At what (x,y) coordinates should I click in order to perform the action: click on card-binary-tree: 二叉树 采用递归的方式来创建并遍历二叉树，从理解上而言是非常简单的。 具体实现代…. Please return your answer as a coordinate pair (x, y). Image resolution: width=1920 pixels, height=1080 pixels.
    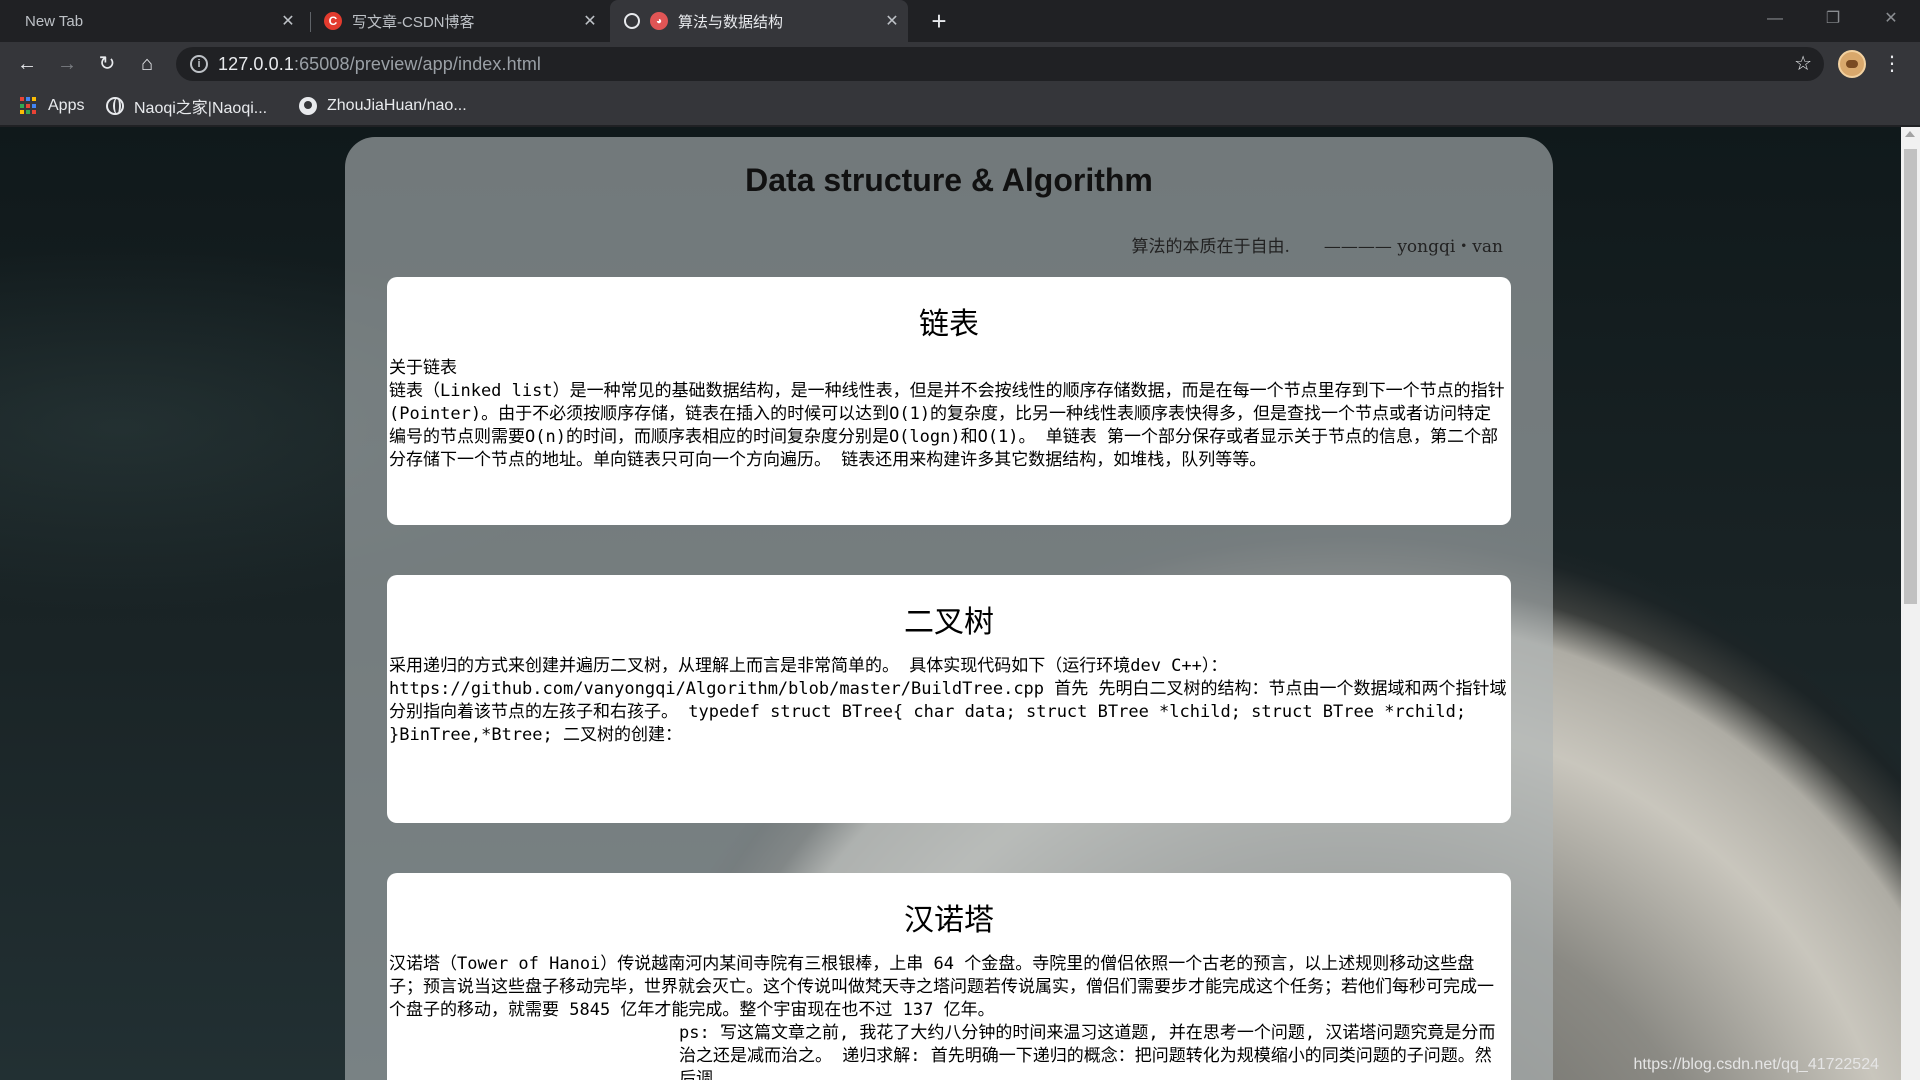
    Looking at the image, I should click on (949, 699).